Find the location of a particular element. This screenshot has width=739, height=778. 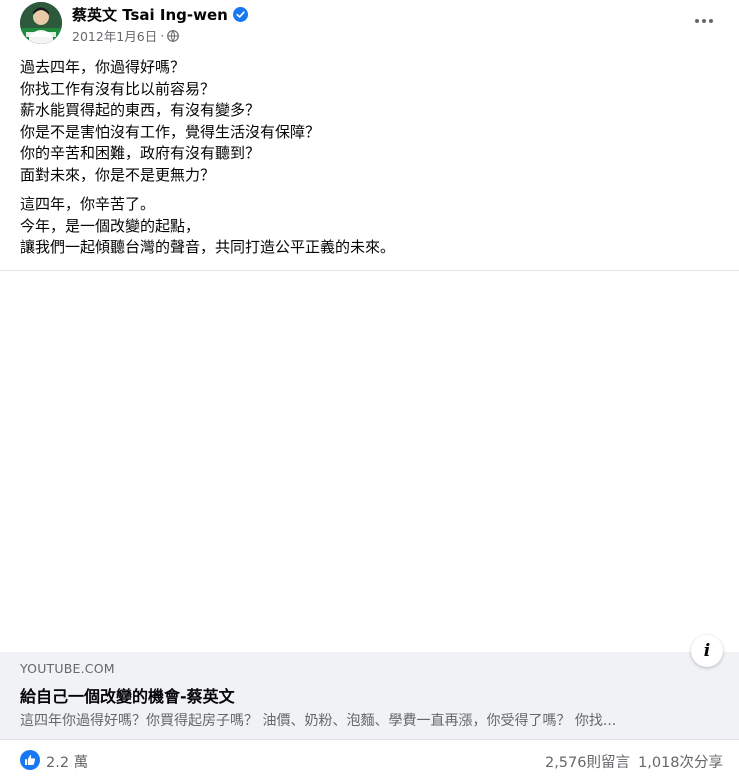

link-title: 給自己一個改變的機會-蔡英文 is located at coordinates (127, 695).